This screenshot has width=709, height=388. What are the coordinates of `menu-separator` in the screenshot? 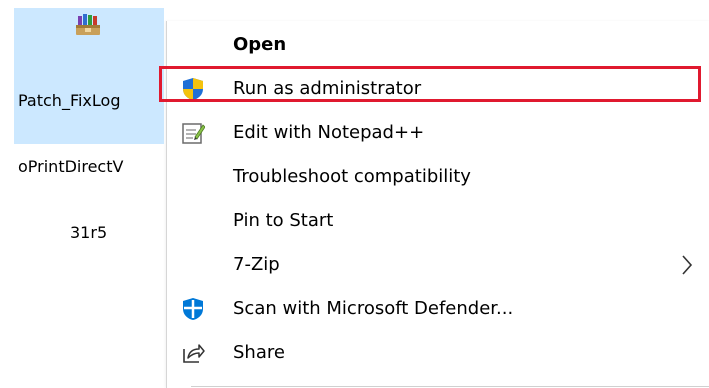 It's located at (450, 386).